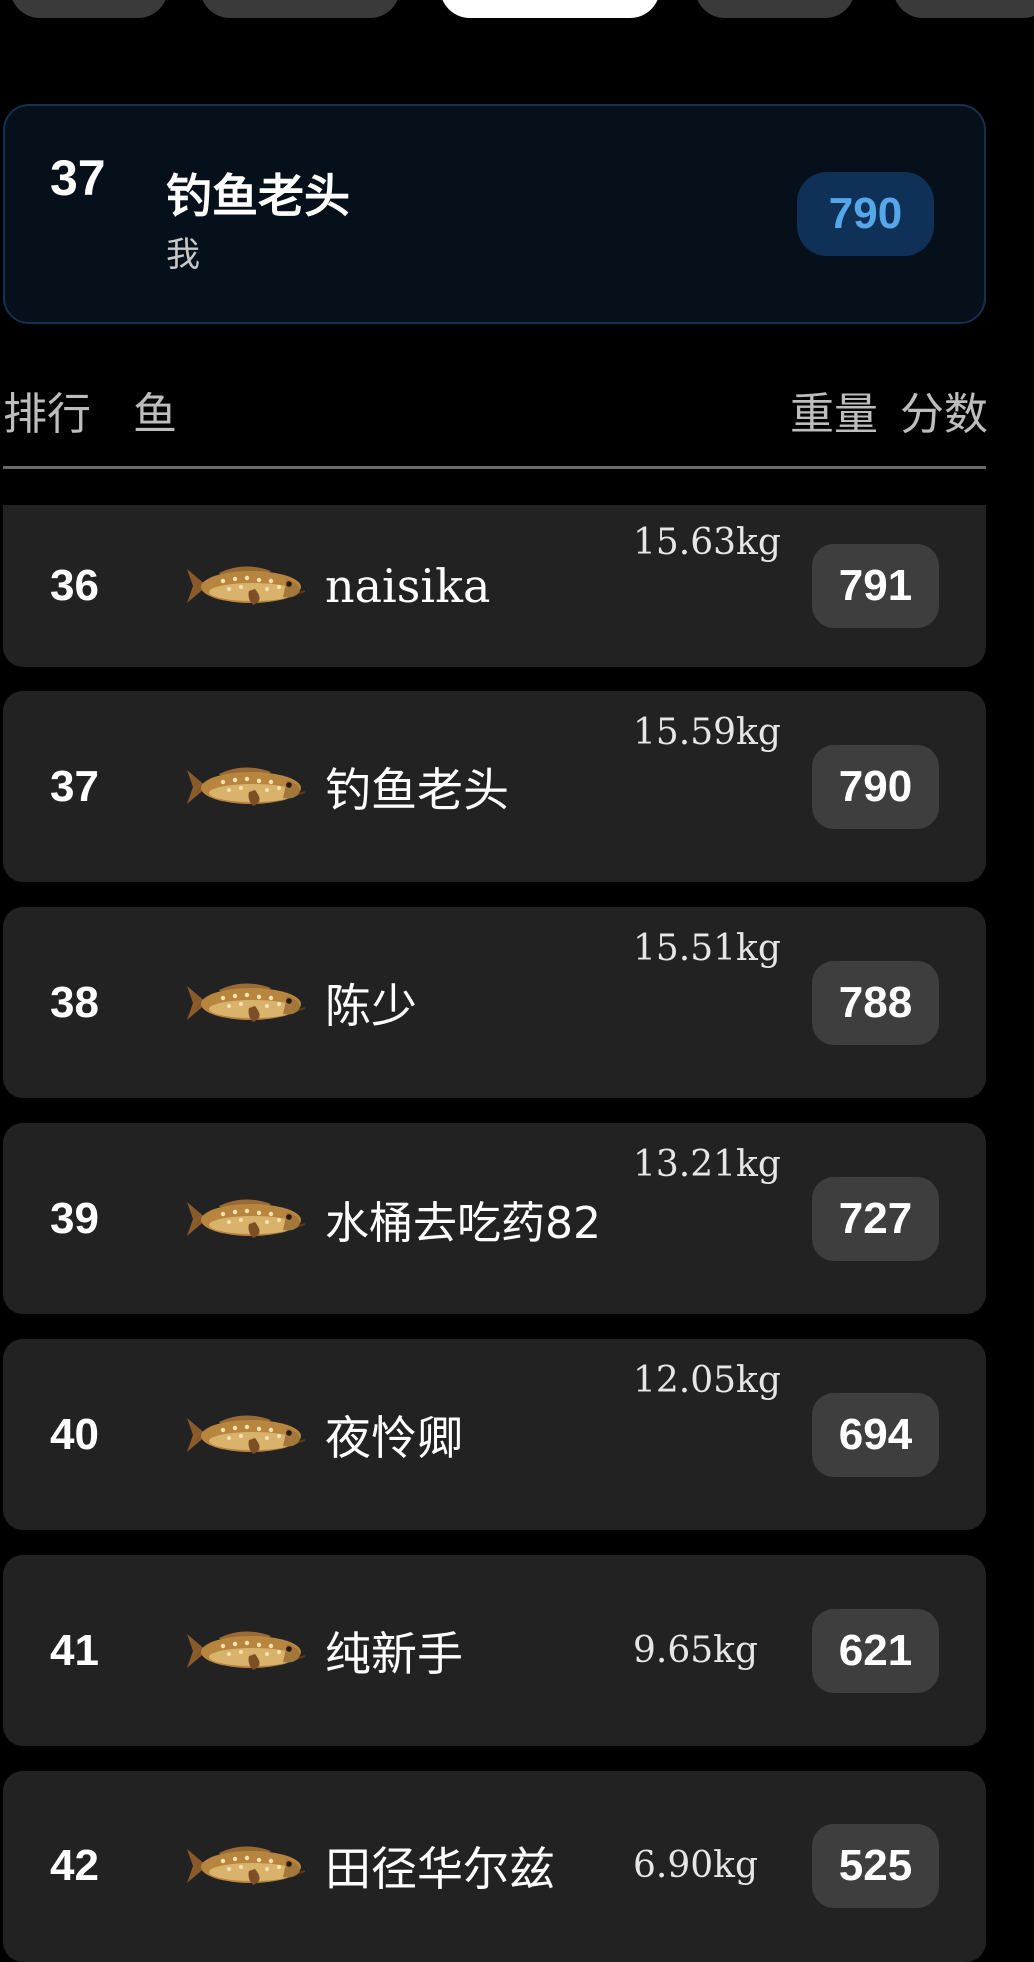 This screenshot has height=1962, width=1034. I want to click on row-player-name: naisika, so click(408, 586).